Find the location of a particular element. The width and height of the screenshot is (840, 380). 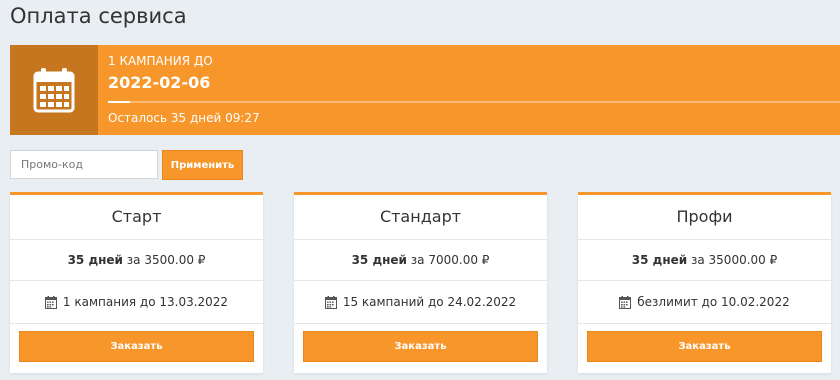

plan-limit: 1 кампания до 13.03.2022 is located at coordinates (136, 302).